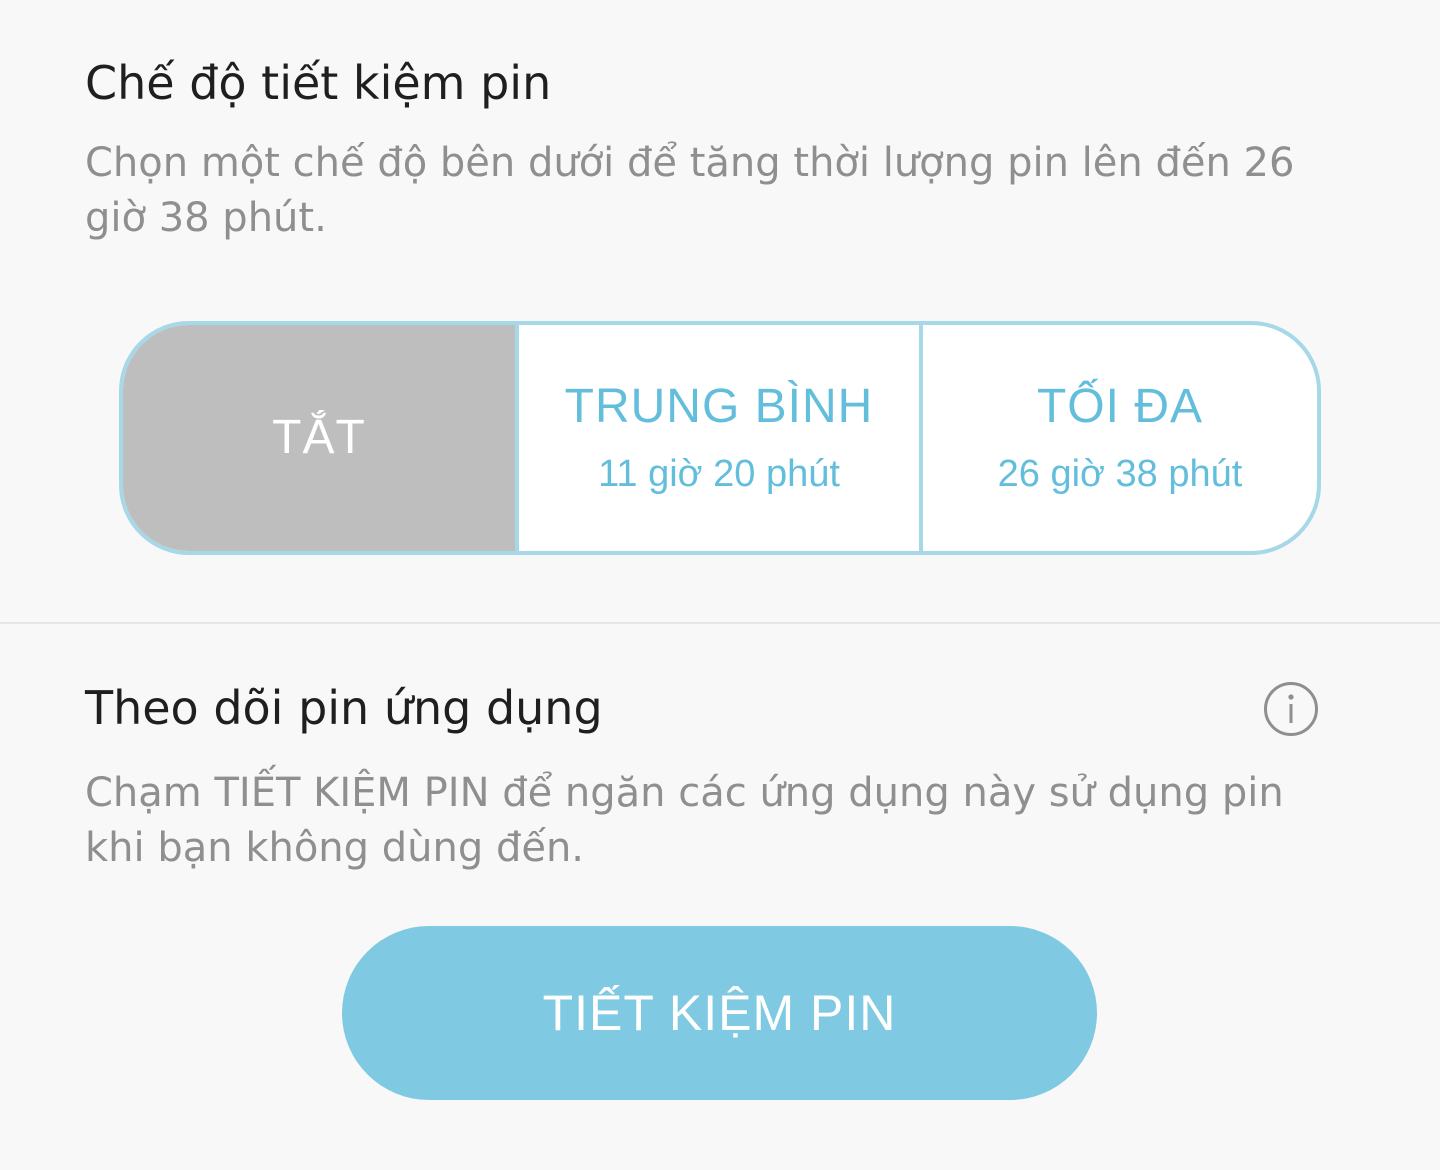 The height and width of the screenshot is (1170, 1440). Describe the element at coordinates (719, 474) in the screenshot. I see `mode-medium-time: 11 giờ 20 phút` at that location.